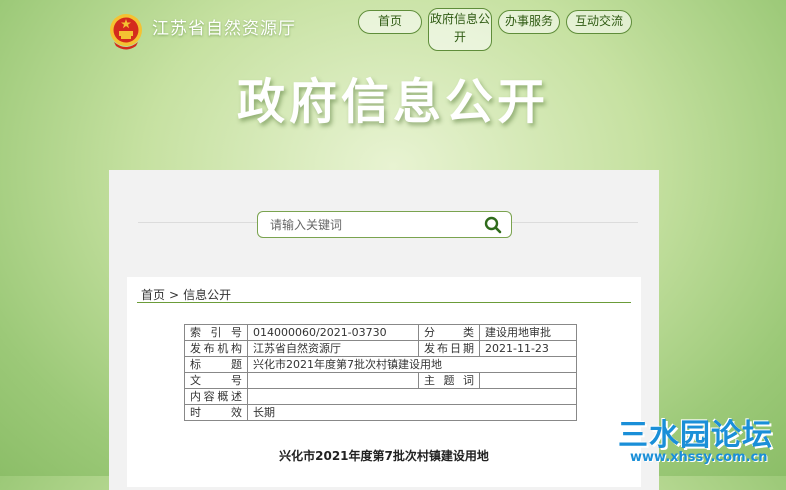 The width and height of the screenshot is (786, 490). I want to click on watermark-logo-text: 三水园论坛, so click(695, 435).